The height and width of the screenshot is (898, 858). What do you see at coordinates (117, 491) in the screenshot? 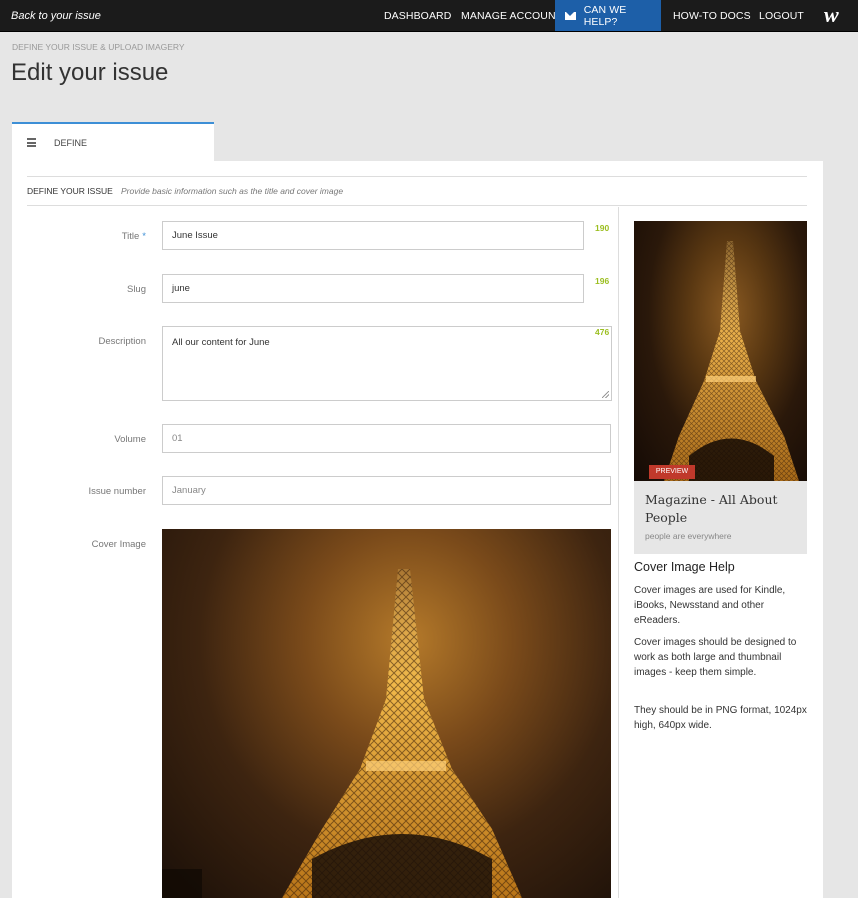
I see `issue-number-label: Issue number` at bounding box center [117, 491].